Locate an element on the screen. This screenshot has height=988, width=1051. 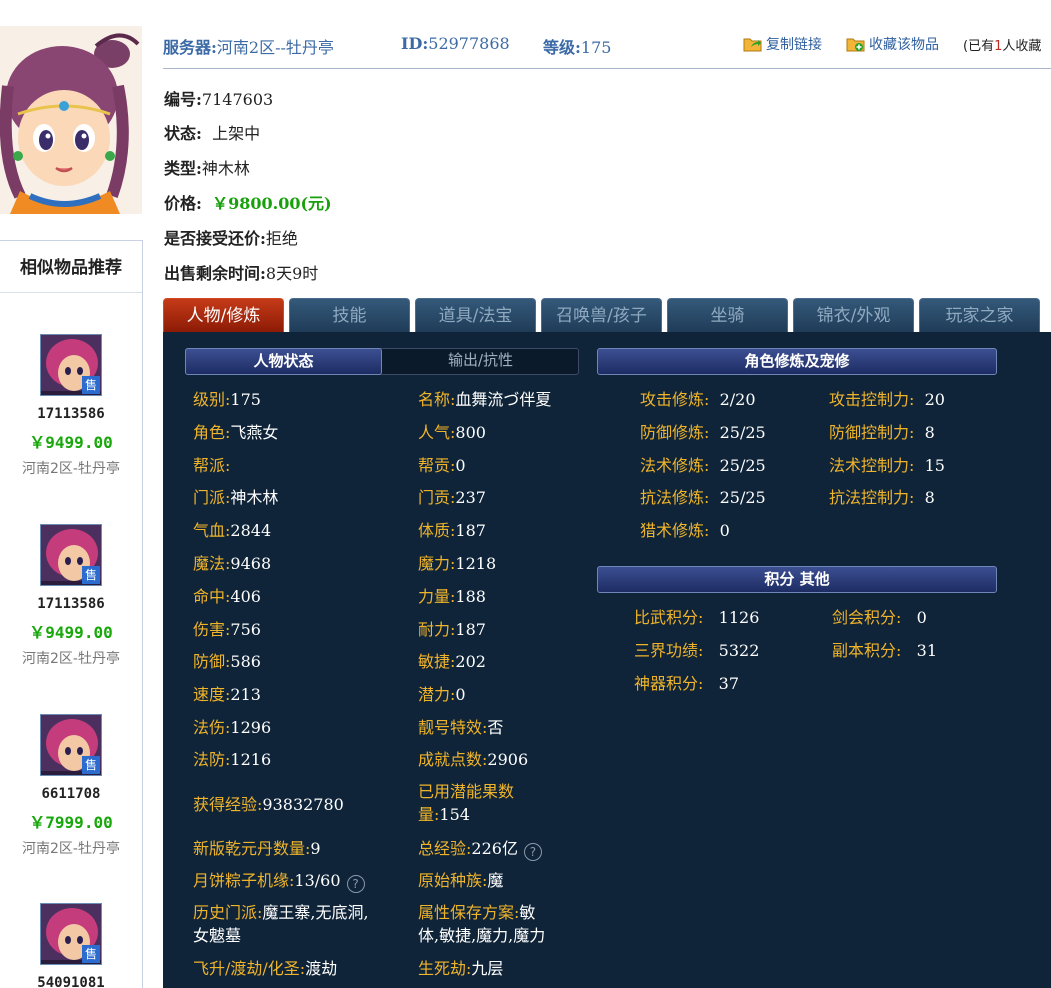
bargain-label: 是否接受还价: is located at coordinates (215, 238).